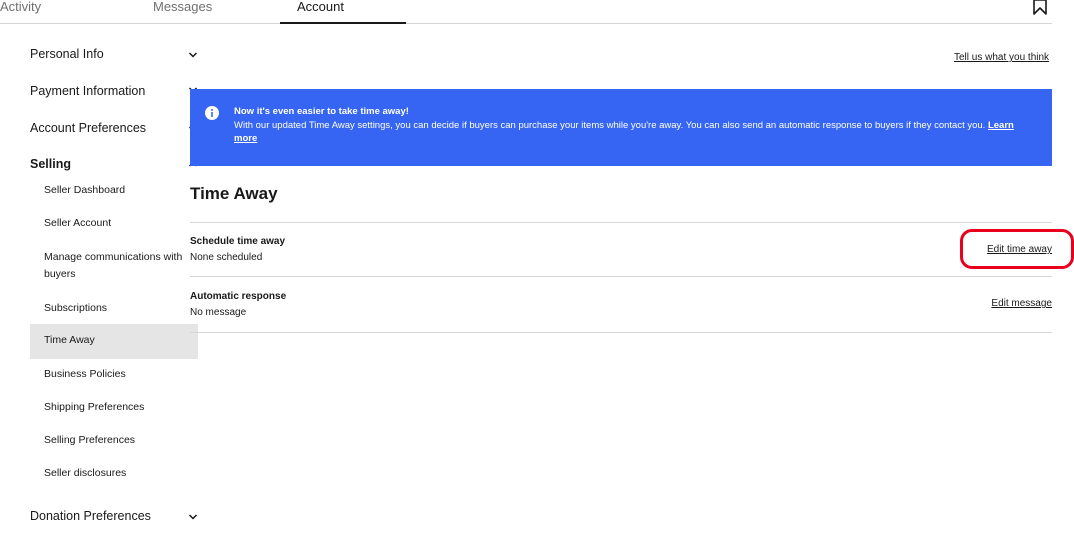 The width and height of the screenshot is (1074, 534). Describe the element at coordinates (20, 7) in the screenshot. I see `tab-activity: Activity` at that location.